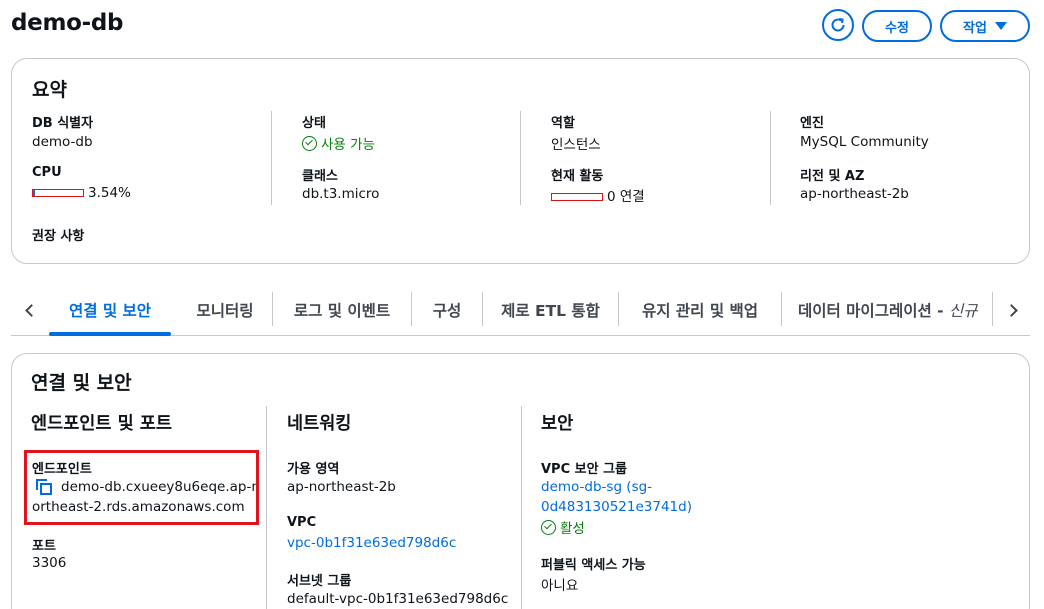  I want to click on networking-section-title: 네트워킹, so click(319, 424).